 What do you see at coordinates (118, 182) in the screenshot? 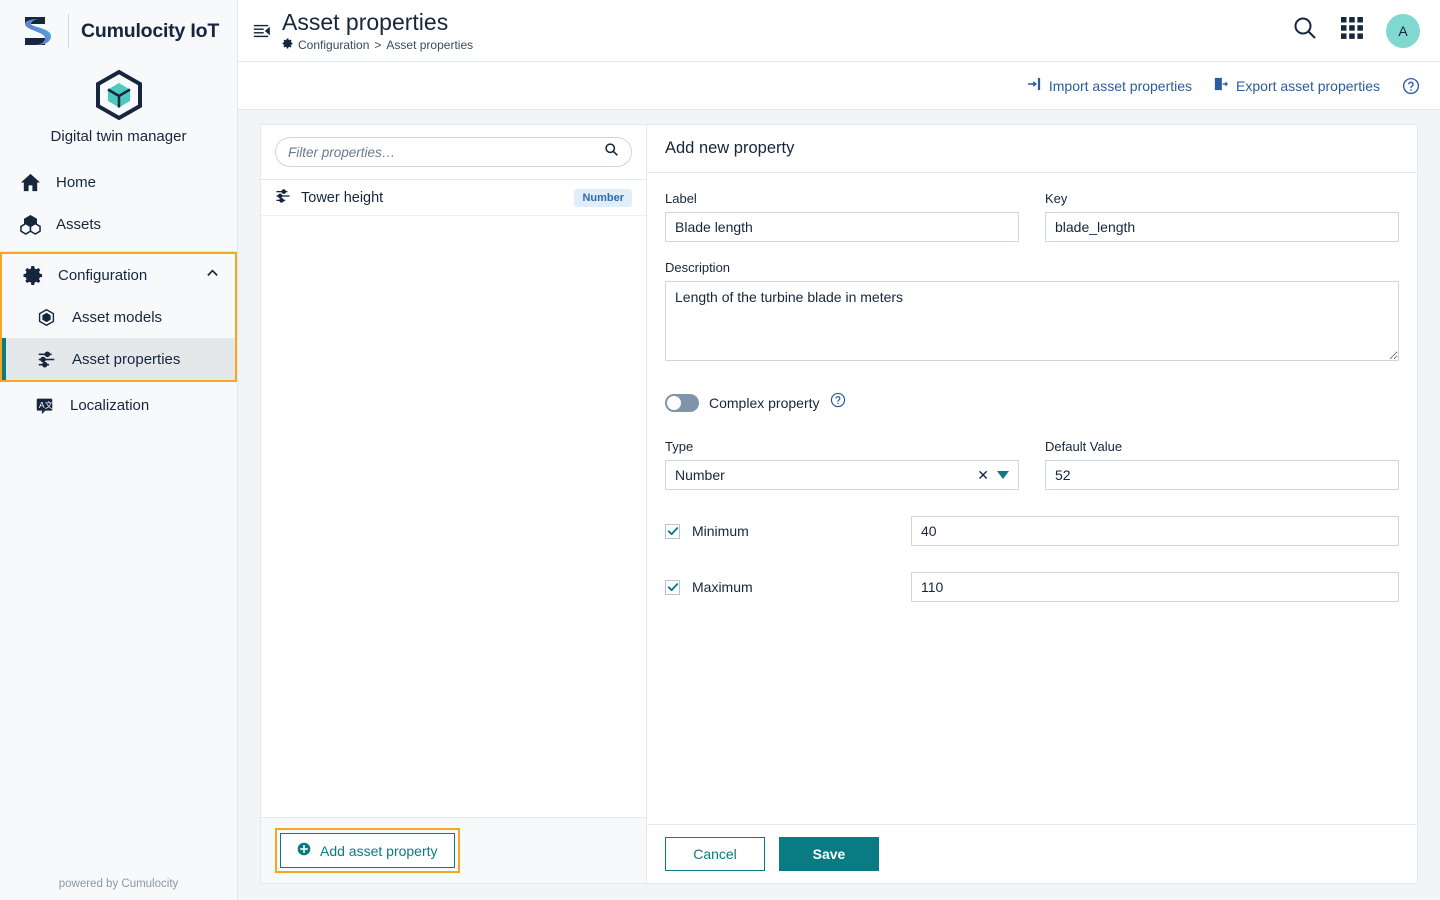
I see `sidebar-item-home: Home` at bounding box center [118, 182].